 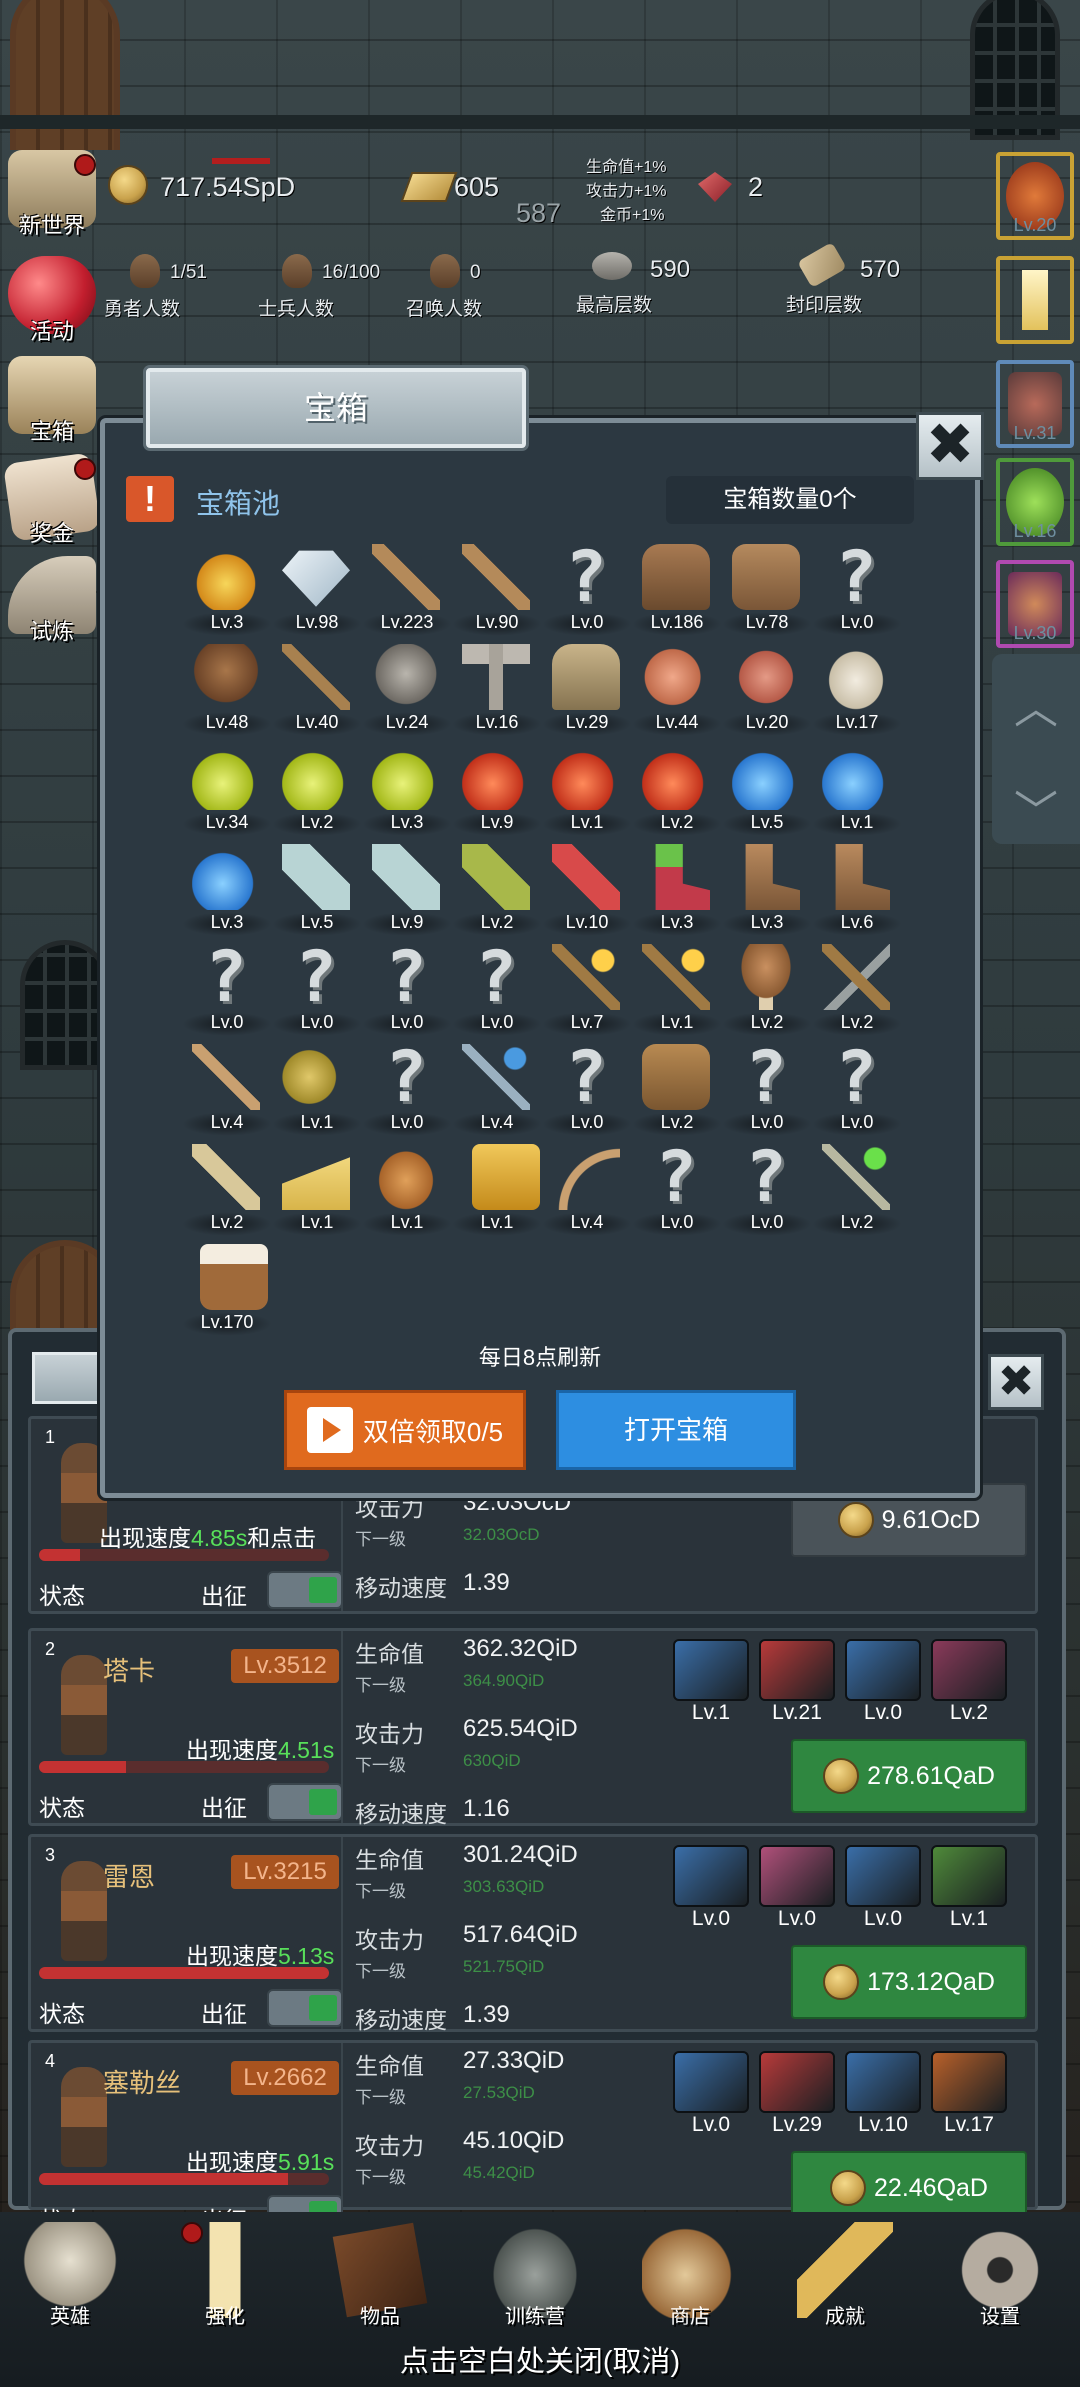 I want to click on open-chest-button: 打开宝箱, so click(x=676, y=1430).